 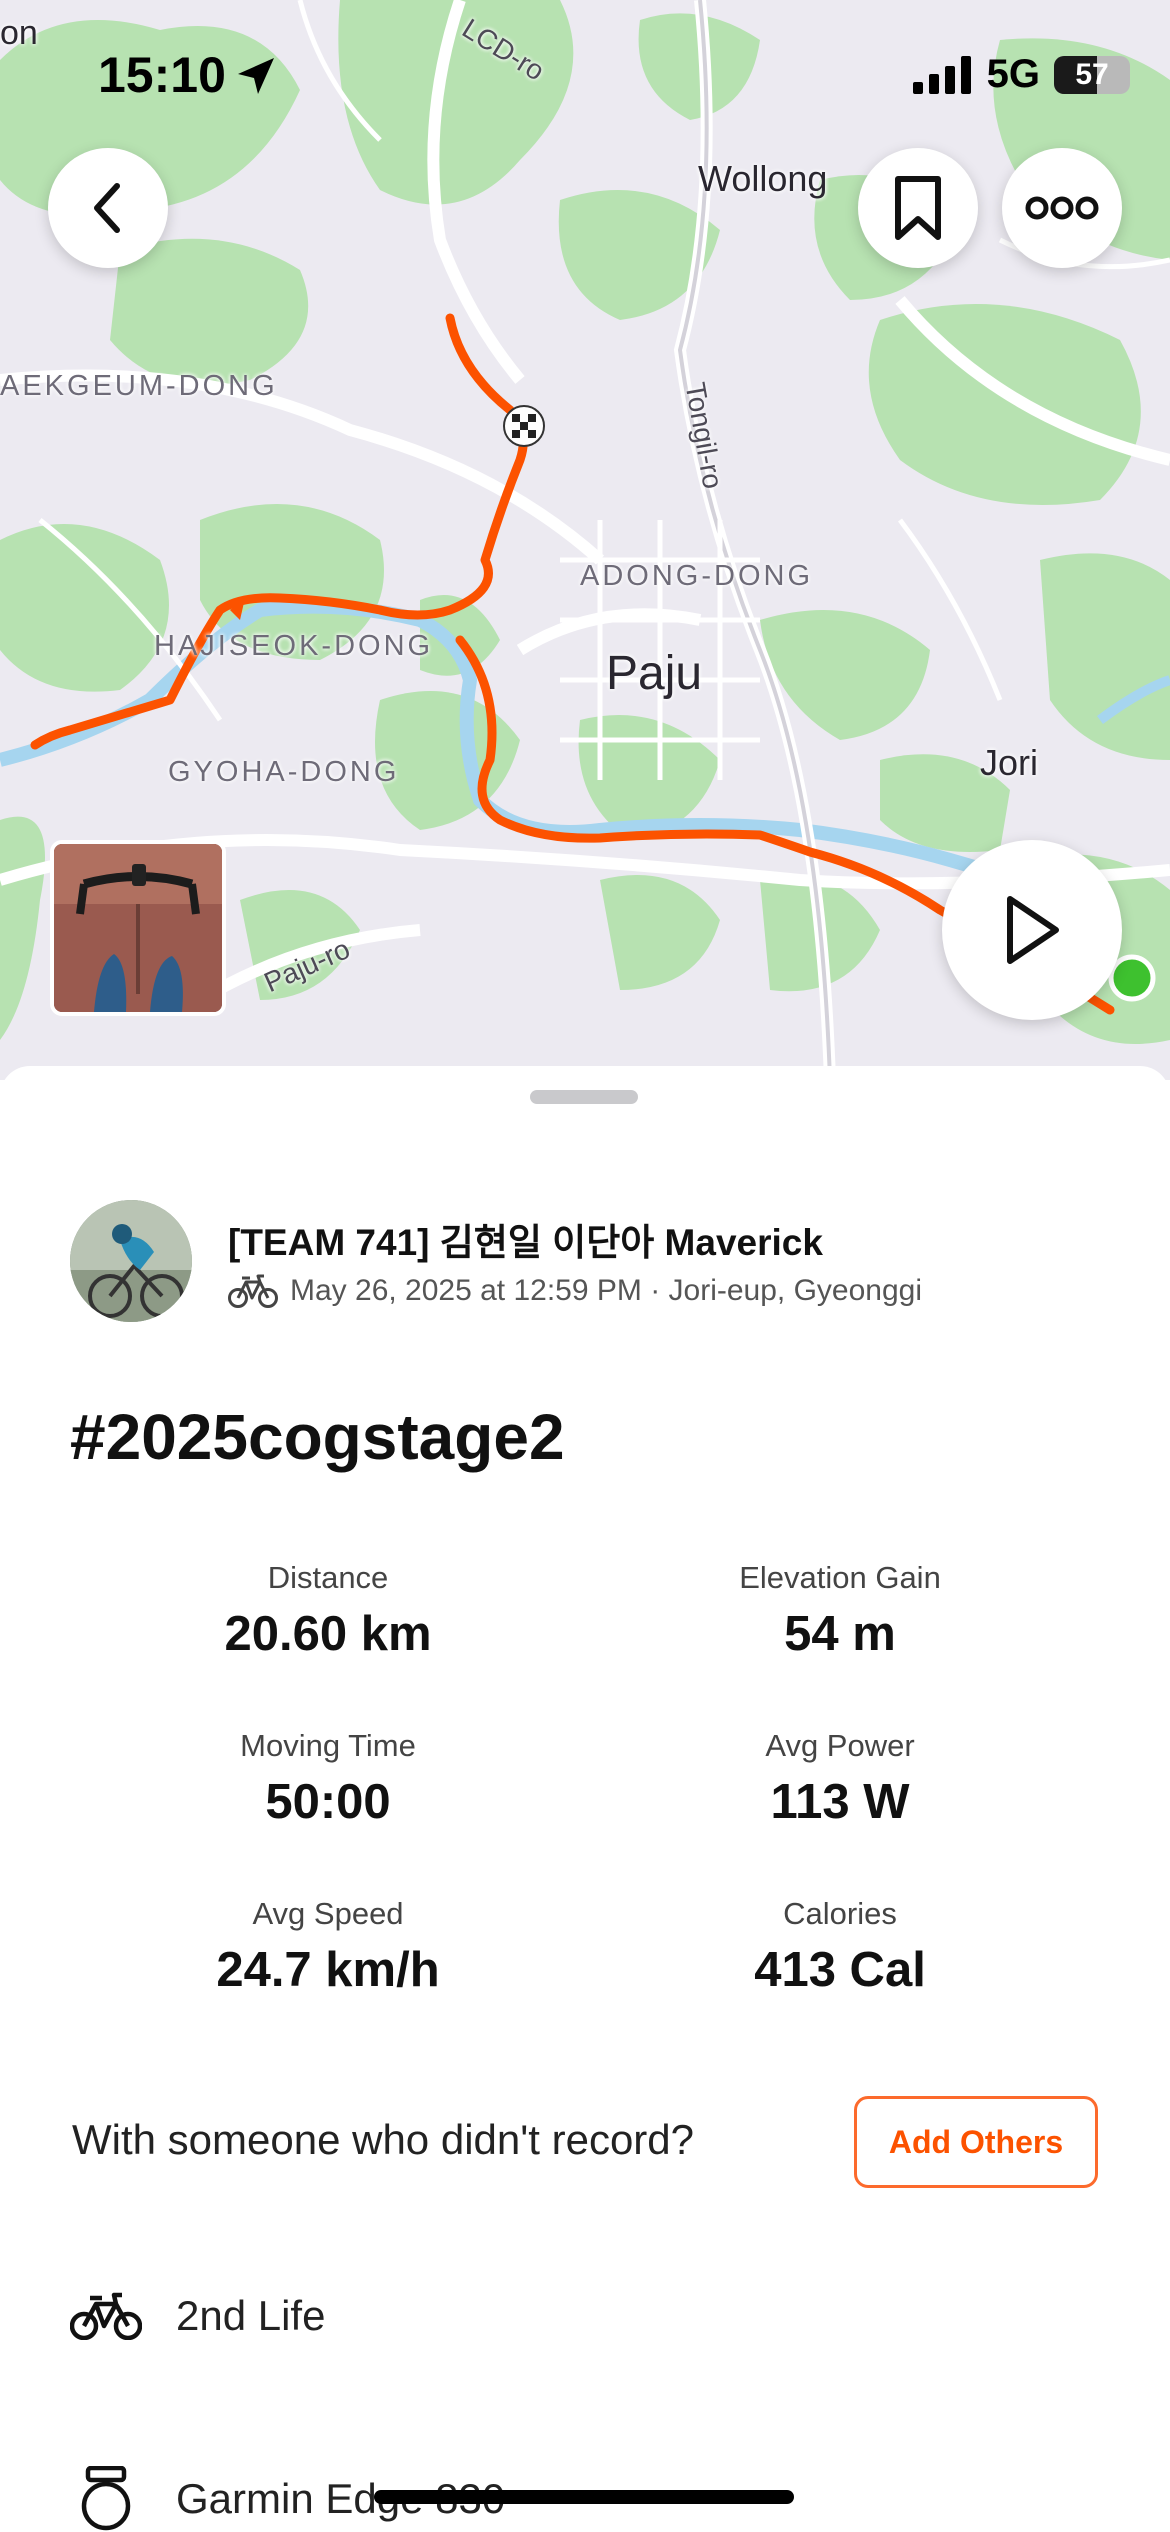 What do you see at coordinates (251, 2315) in the screenshot?
I see `gear-label: 2nd Life` at bounding box center [251, 2315].